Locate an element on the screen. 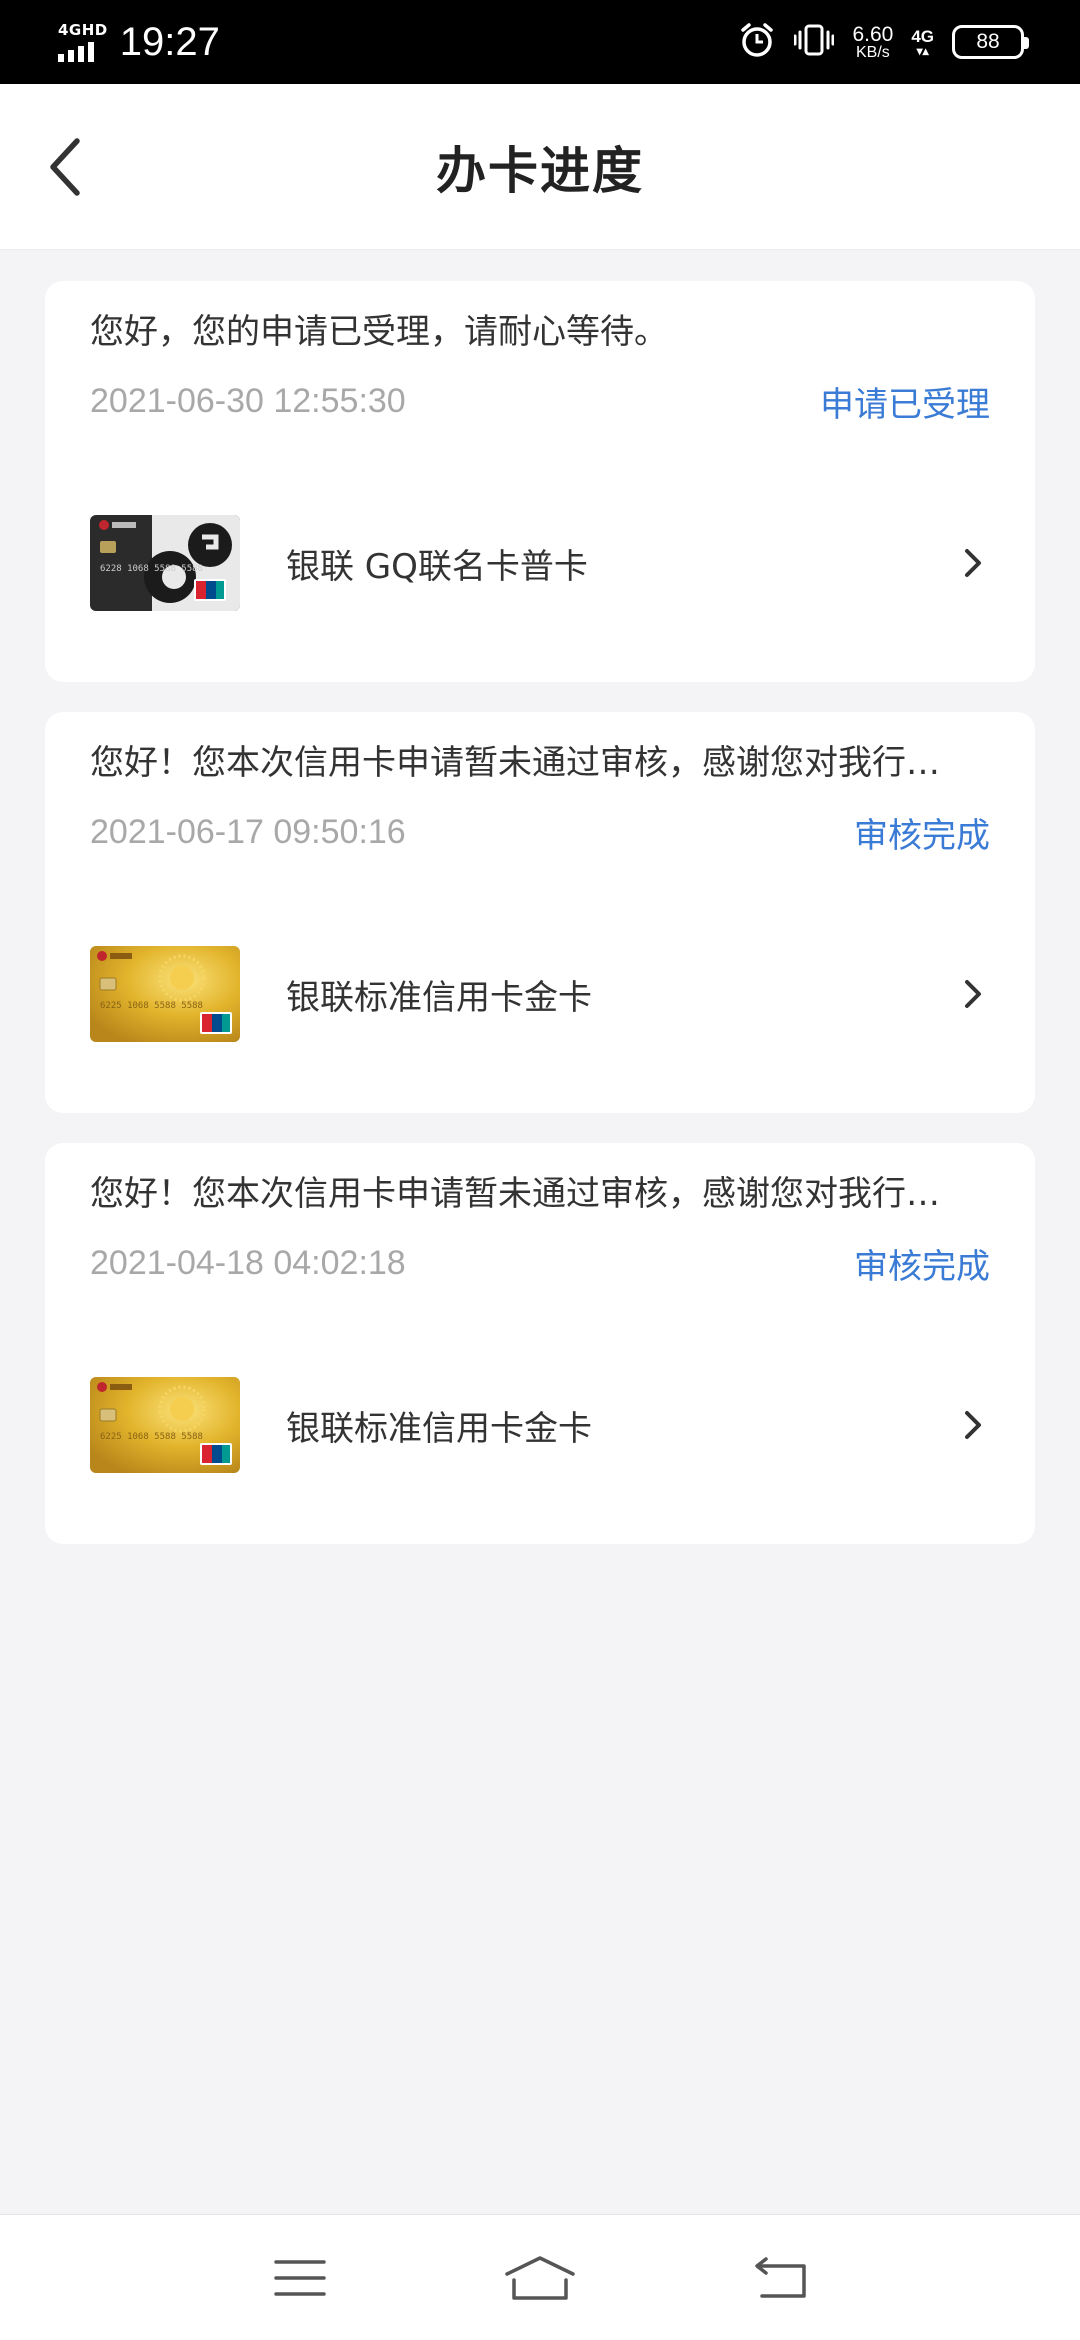 This screenshot has height=2340, width=1080. system-nav-bar is located at coordinates (540, 2277).